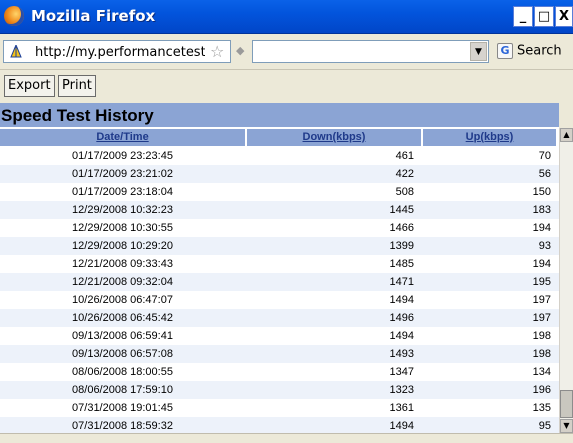  I want to click on navigation-toolbar: http://my.performancetest ☆ ◆ ▼ G Search, so click(286, 52).